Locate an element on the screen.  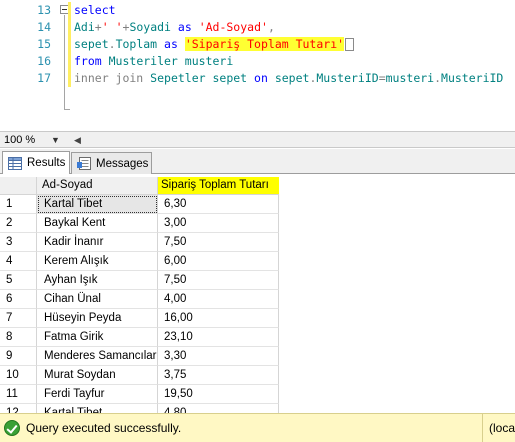
code-line: Adi+' '+Soyadi as 'Ad-Soyad', is located at coordinates (294, 27).